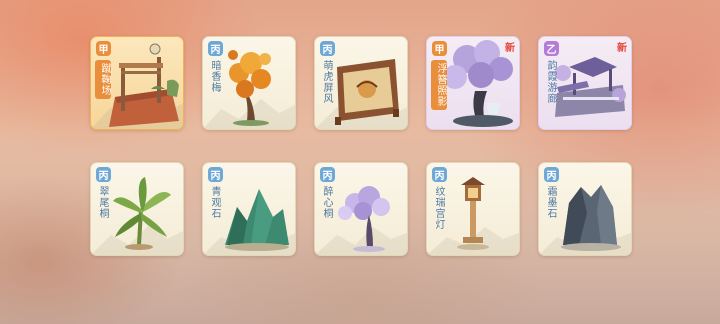 Image resolution: width=720 pixels, height=324 pixels. I want to click on item-name: 霜墨石, so click(550, 202).